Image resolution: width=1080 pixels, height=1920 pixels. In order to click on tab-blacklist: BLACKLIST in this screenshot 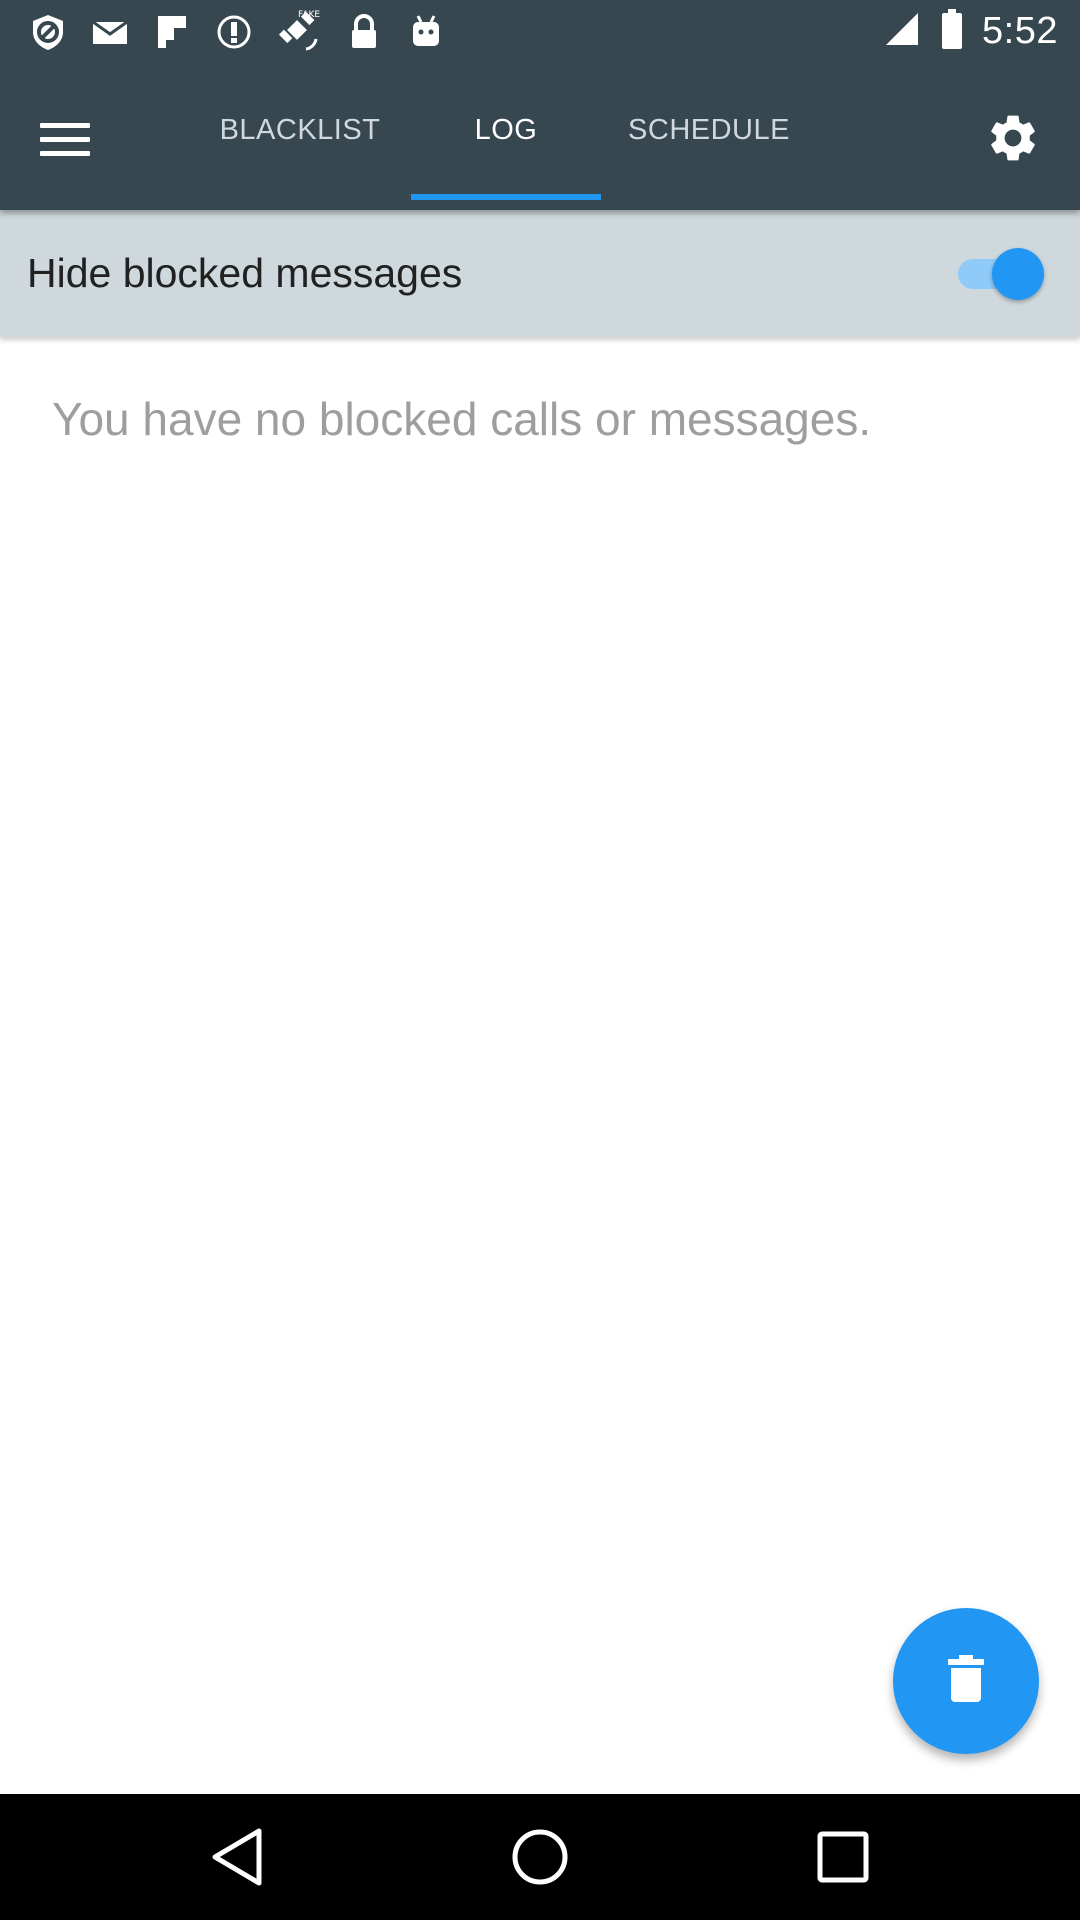, I will do `click(300, 130)`.